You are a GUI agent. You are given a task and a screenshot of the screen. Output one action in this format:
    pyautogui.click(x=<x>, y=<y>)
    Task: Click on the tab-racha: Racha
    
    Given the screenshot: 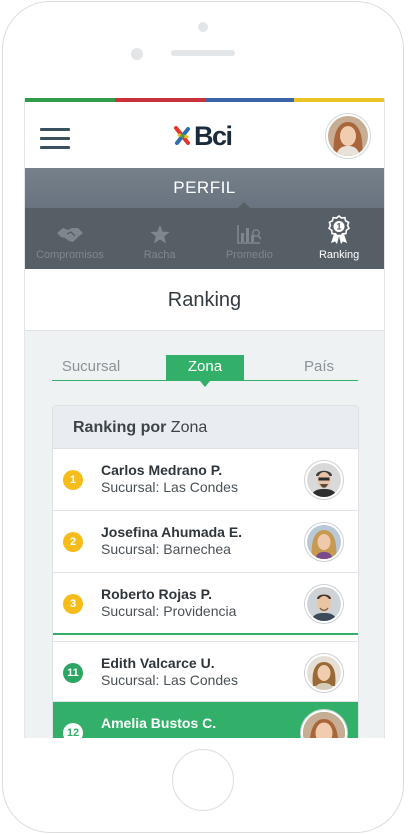 What is the action you would take?
    pyautogui.click(x=160, y=238)
    